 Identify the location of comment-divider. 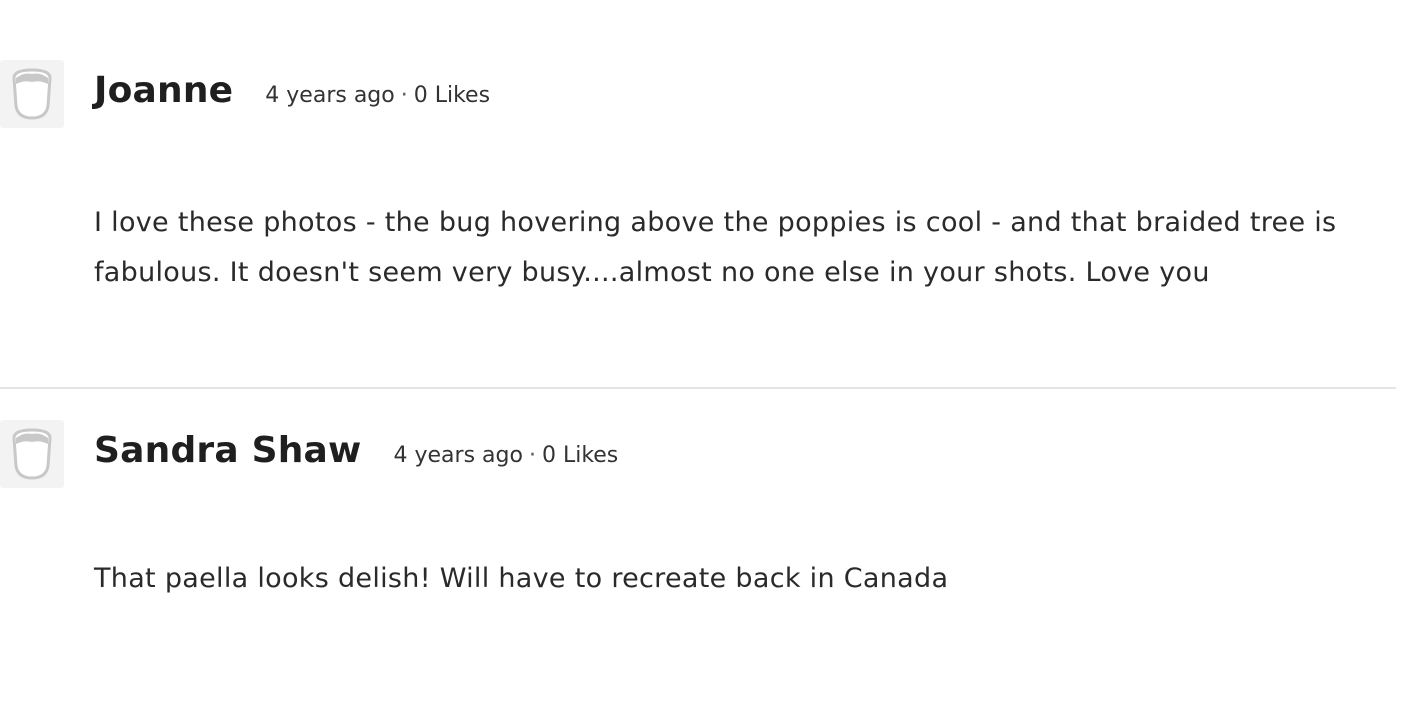
(698, 388).